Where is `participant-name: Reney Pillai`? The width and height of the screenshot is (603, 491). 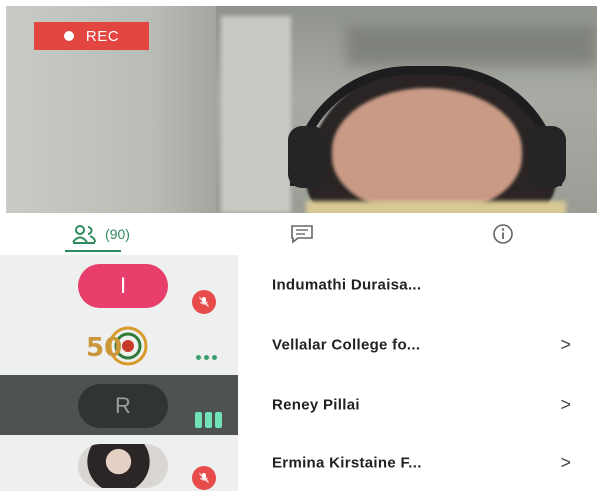 participant-name: Reney Pillai is located at coordinates (316, 405).